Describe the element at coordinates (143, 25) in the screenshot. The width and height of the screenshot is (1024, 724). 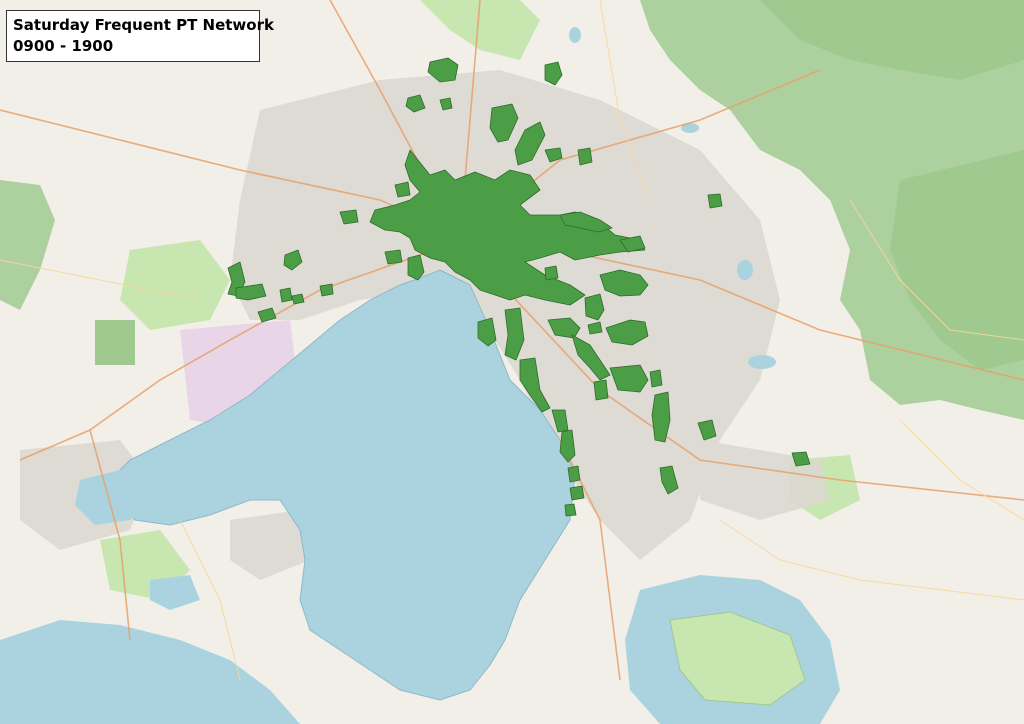
I see `map-title: Saturday Frequent PT Network` at that location.